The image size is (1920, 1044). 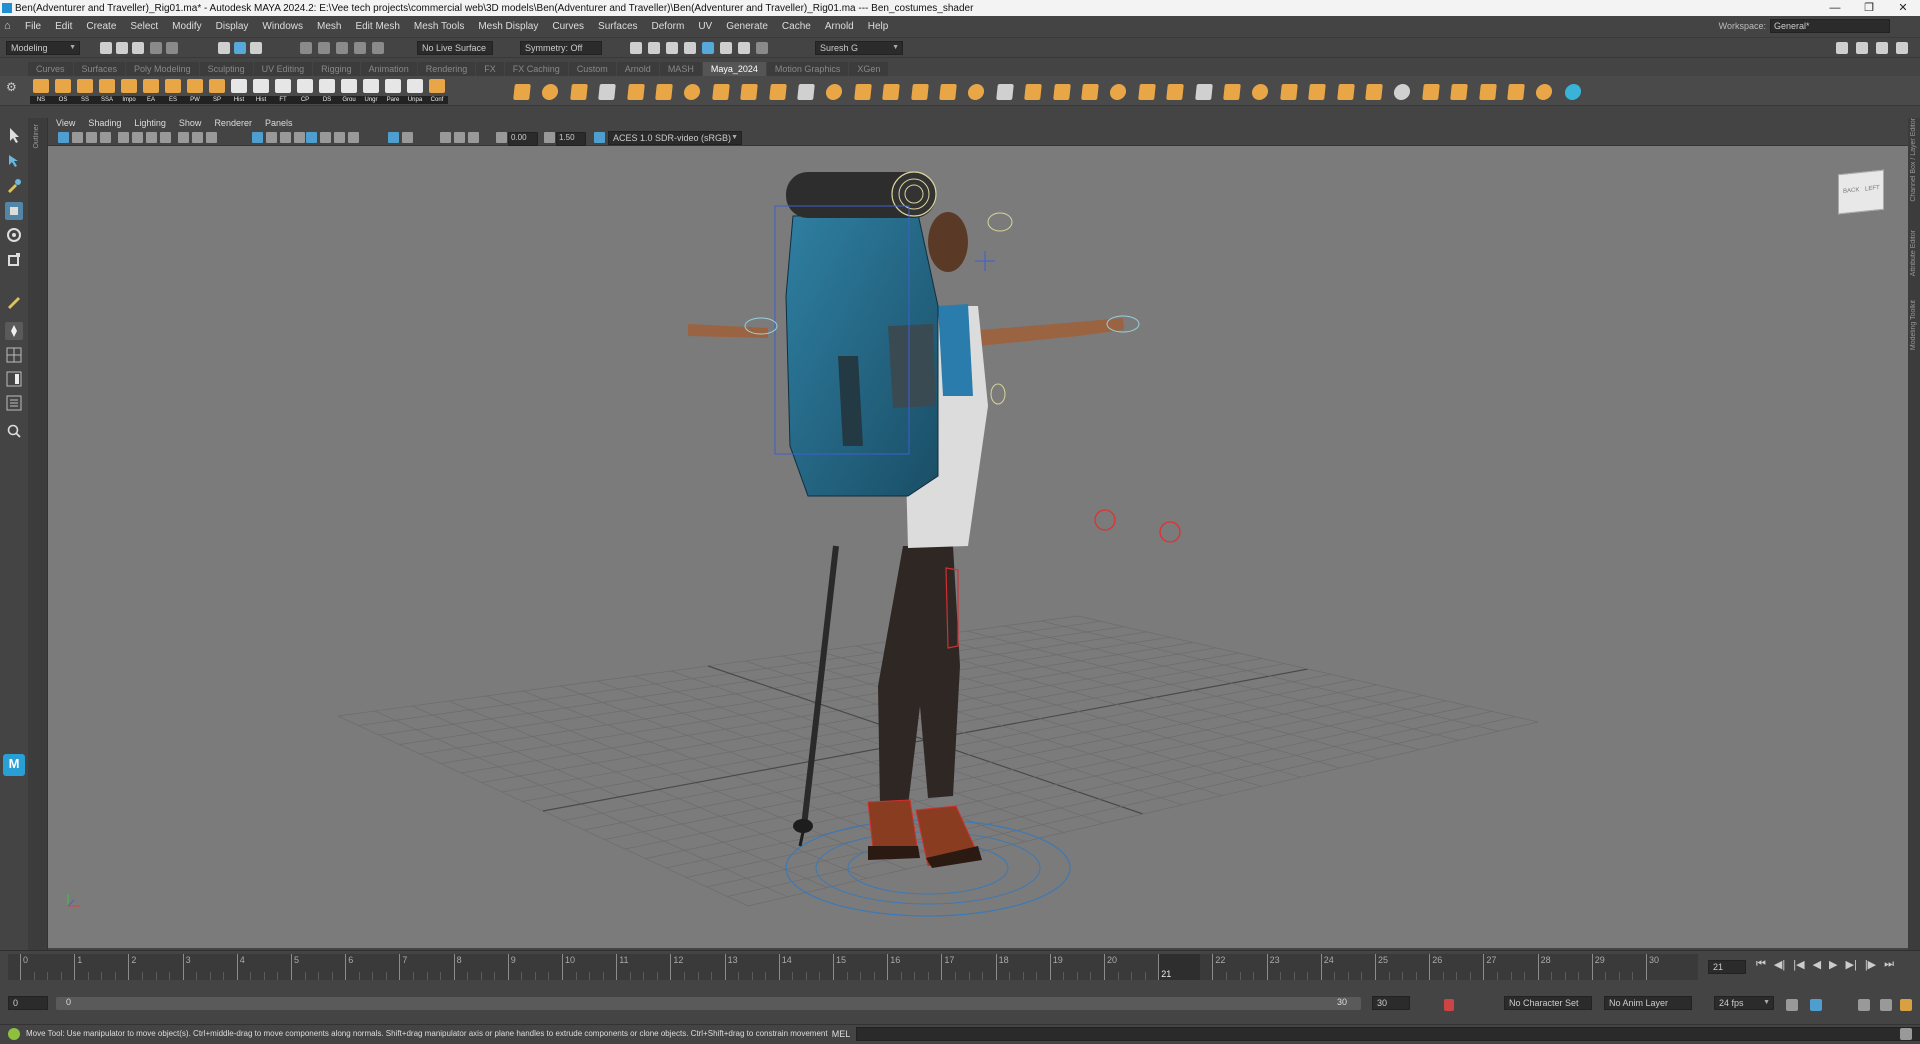 I want to click on hypershade-icon, so click(x=708, y=48).